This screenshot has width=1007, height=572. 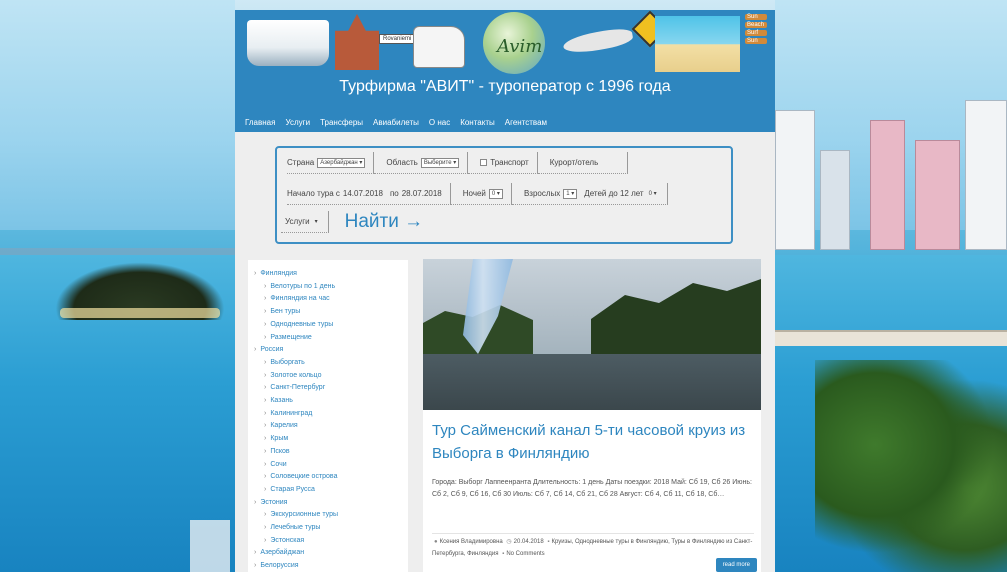 I want to click on sidebar-subitem: Соловецкие острова, so click(x=328, y=477).